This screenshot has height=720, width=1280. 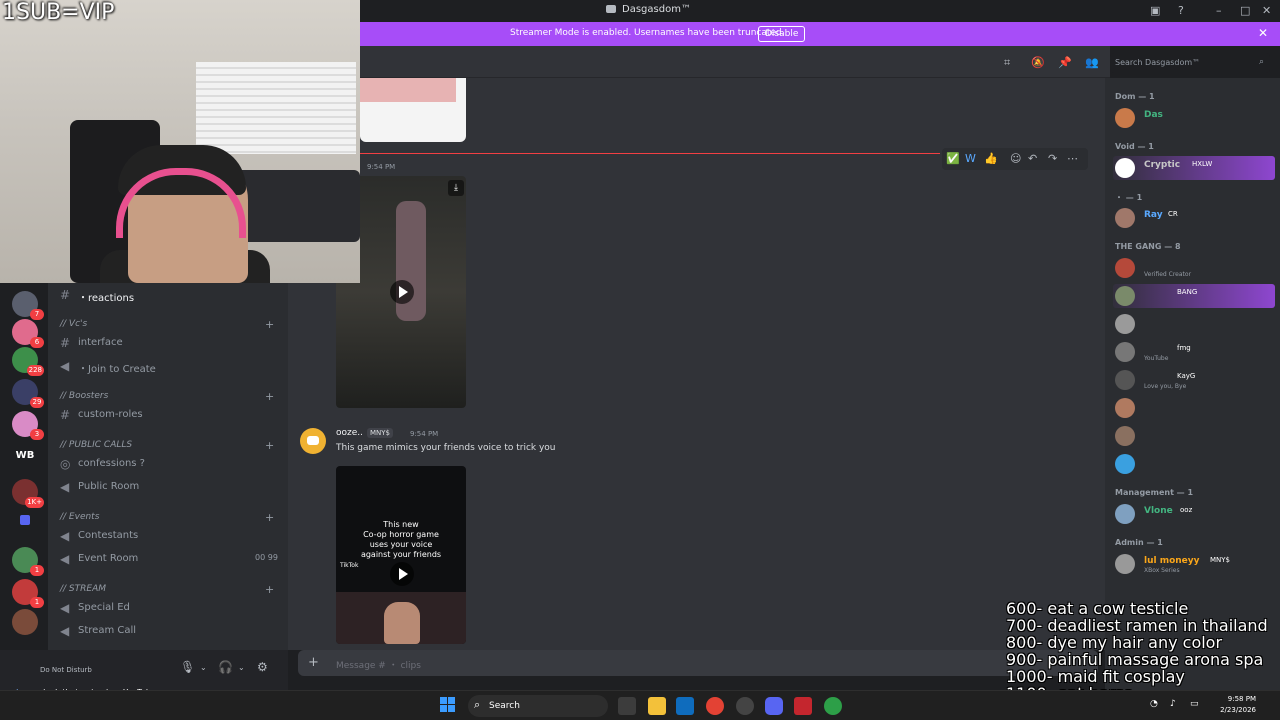 What do you see at coordinates (170, 559) in the screenshot?
I see `channel-event-room: ◀ Event Room 00 99` at bounding box center [170, 559].